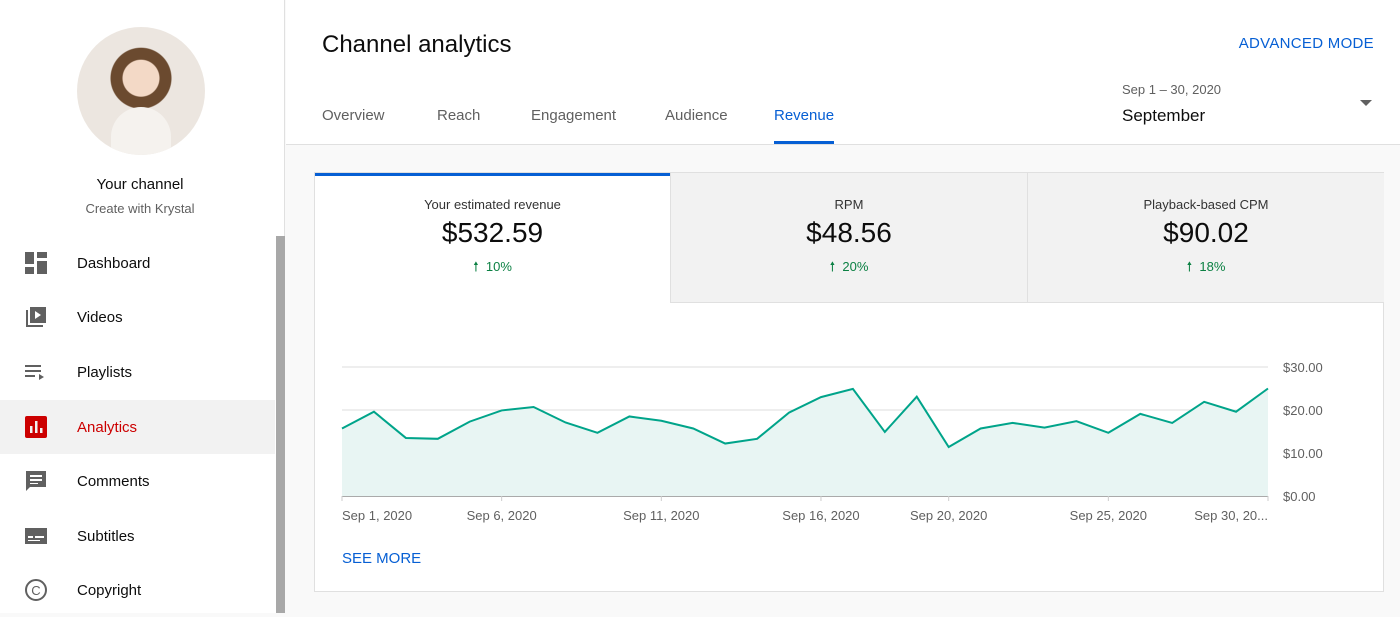 This screenshot has height=617, width=1400. What do you see at coordinates (1206, 232) in the screenshot?
I see `metric-value: $90.02` at bounding box center [1206, 232].